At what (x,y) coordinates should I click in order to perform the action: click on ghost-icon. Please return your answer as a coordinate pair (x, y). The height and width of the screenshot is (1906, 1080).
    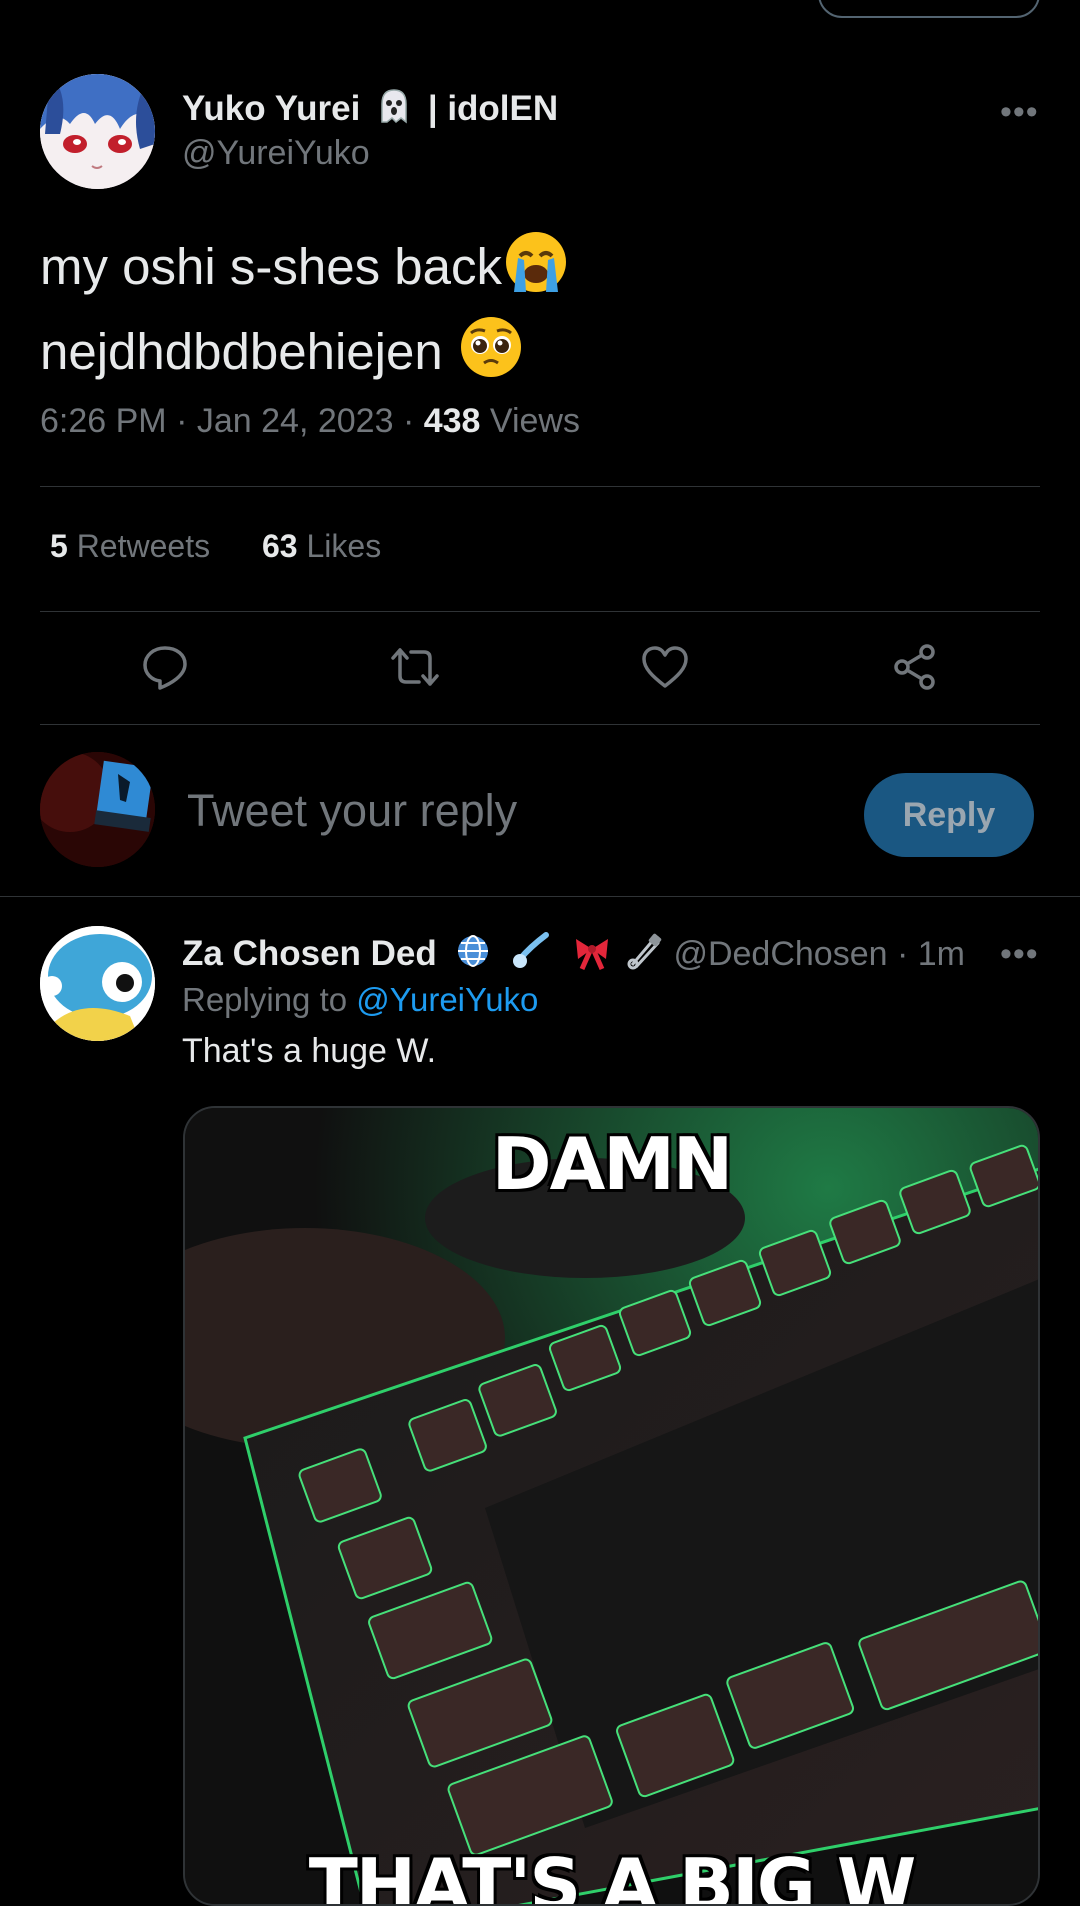
    Looking at the image, I should click on (394, 110).